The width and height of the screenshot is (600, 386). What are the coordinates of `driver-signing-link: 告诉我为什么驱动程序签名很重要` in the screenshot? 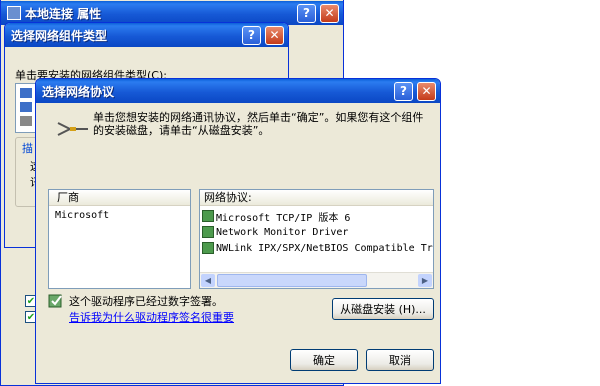 It's located at (151, 317).